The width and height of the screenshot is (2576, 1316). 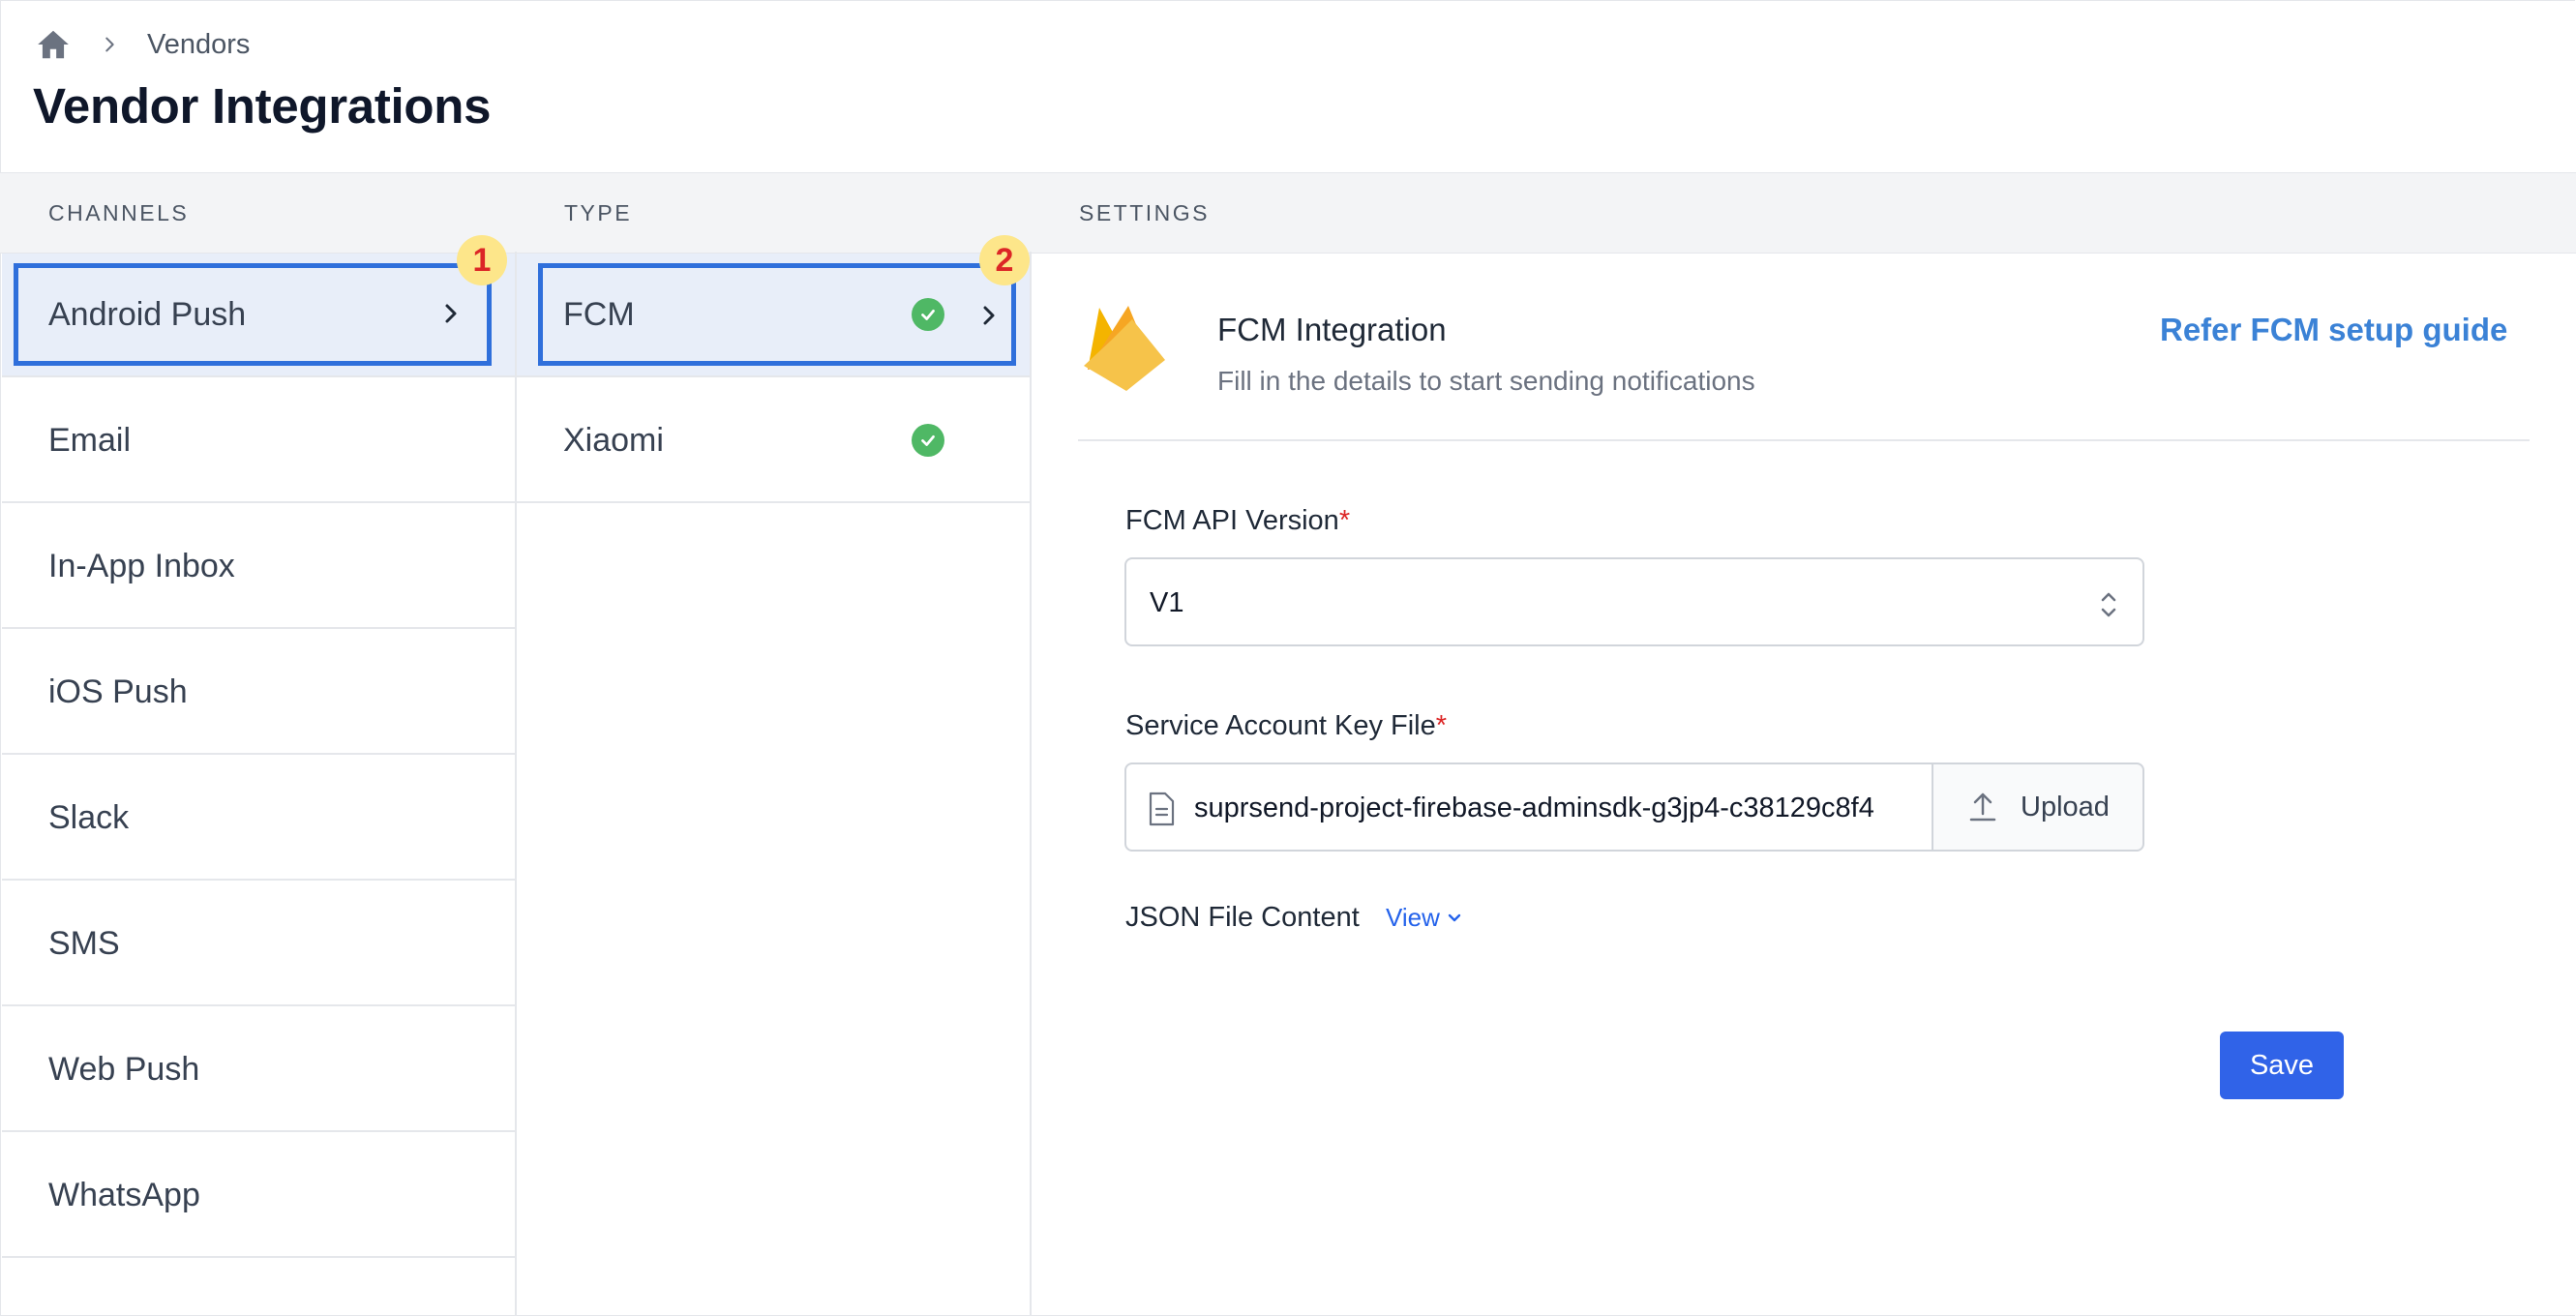 What do you see at coordinates (773, 441) in the screenshot?
I see `type-item-xiaomi: Xiaomi` at bounding box center [773, 441].